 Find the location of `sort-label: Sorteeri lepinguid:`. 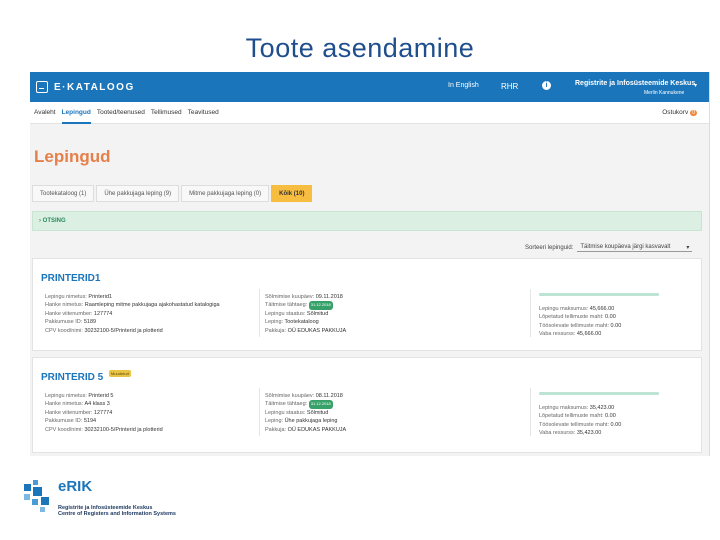

sort-label: Sorteeri lepinguid: is located at coordinates (549, 248).